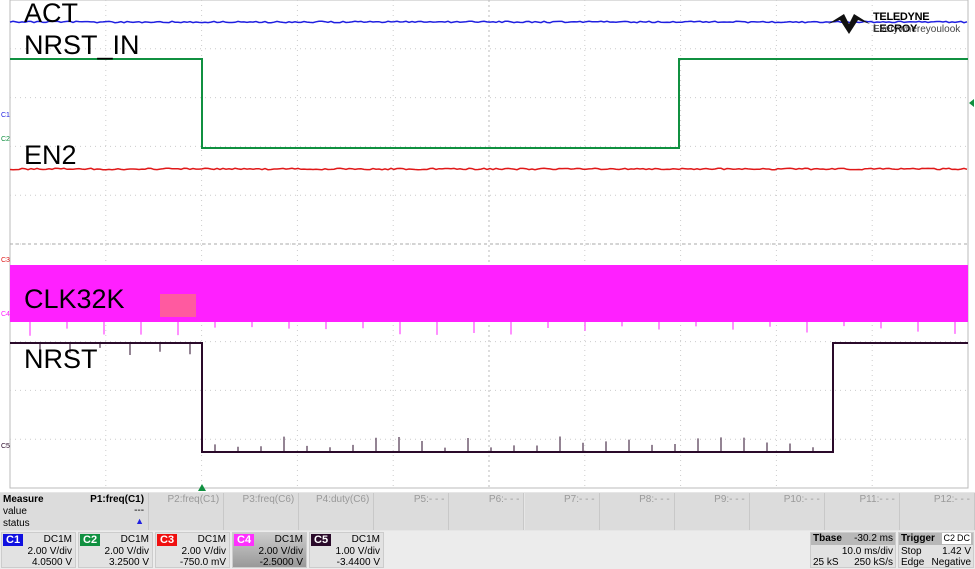  Describe the element at coordinates (873, 562) in the screenshot. I see `timebase-rate: 250 kS/s` at that location.